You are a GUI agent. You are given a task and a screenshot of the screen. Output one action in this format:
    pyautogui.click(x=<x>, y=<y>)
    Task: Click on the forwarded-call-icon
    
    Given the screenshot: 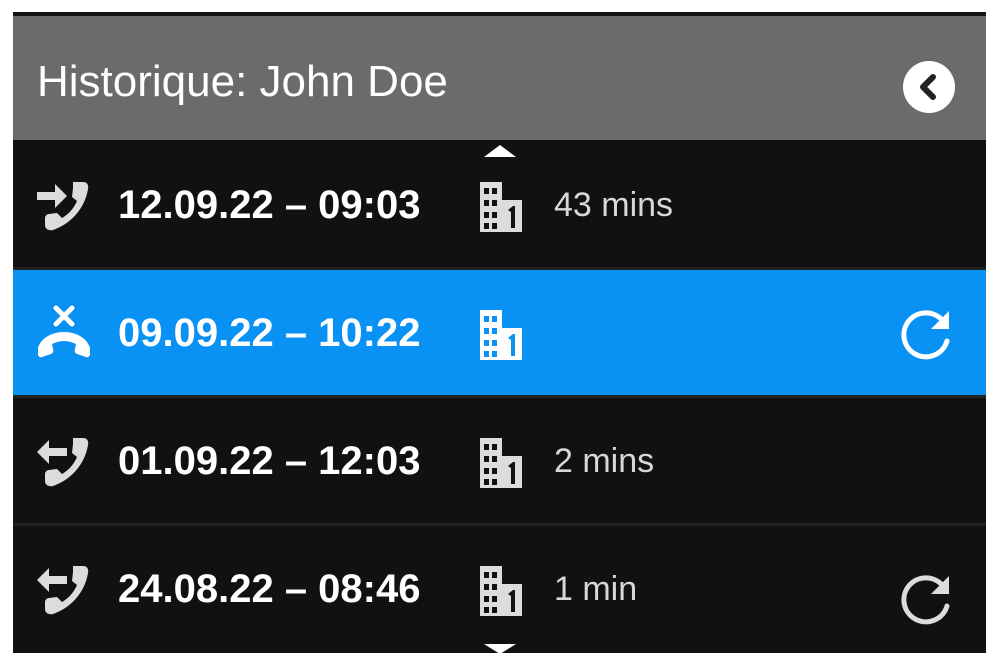 What is the action you would take?
    pyautogui.click(x=64, y=205)
    